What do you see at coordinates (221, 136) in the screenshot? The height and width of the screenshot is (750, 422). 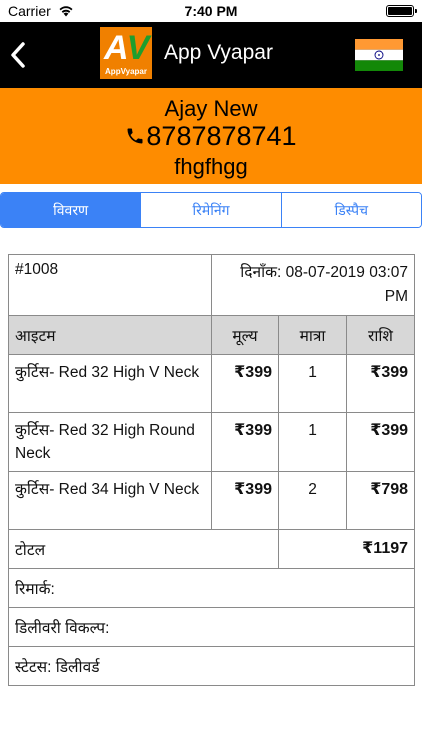 I see `customer-phone: 8787878741` at bounding box center [221, 136].